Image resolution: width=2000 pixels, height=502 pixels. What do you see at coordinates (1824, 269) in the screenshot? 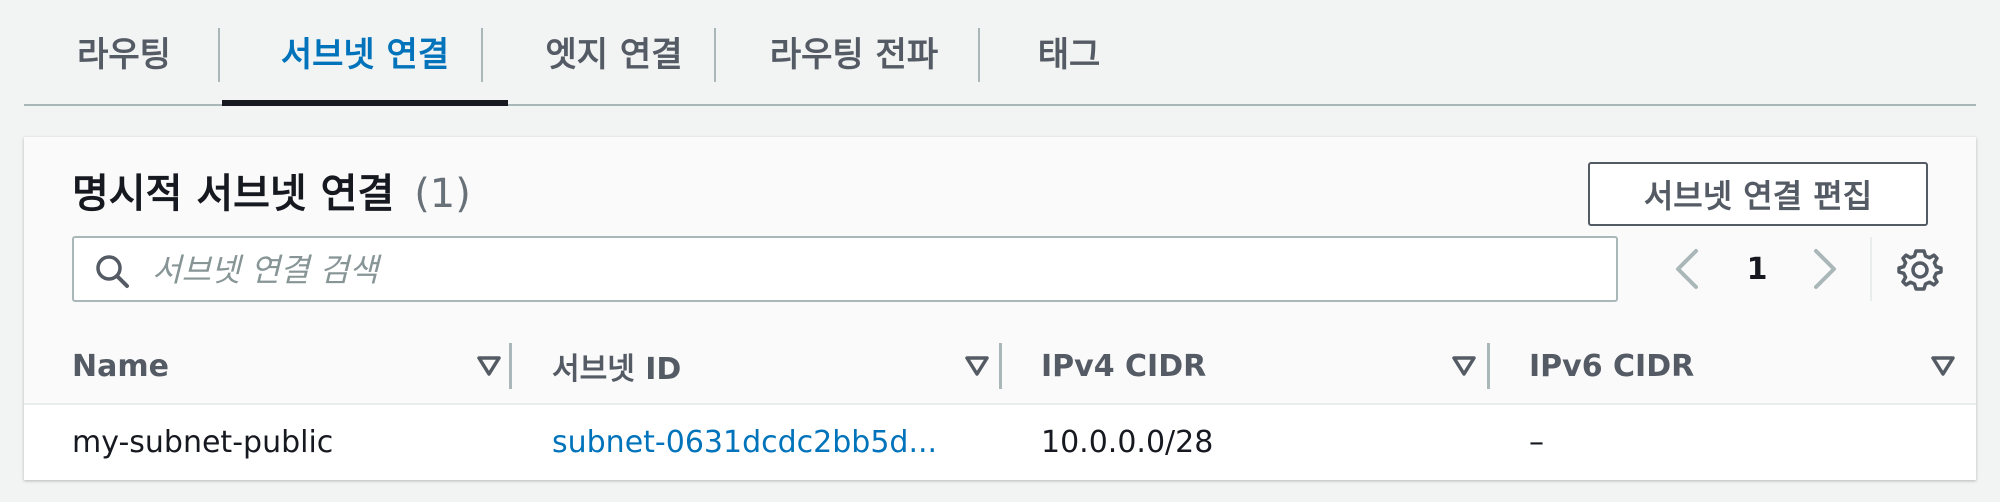
I see `chevron-right-icon` at bounding box center [1824, 269].